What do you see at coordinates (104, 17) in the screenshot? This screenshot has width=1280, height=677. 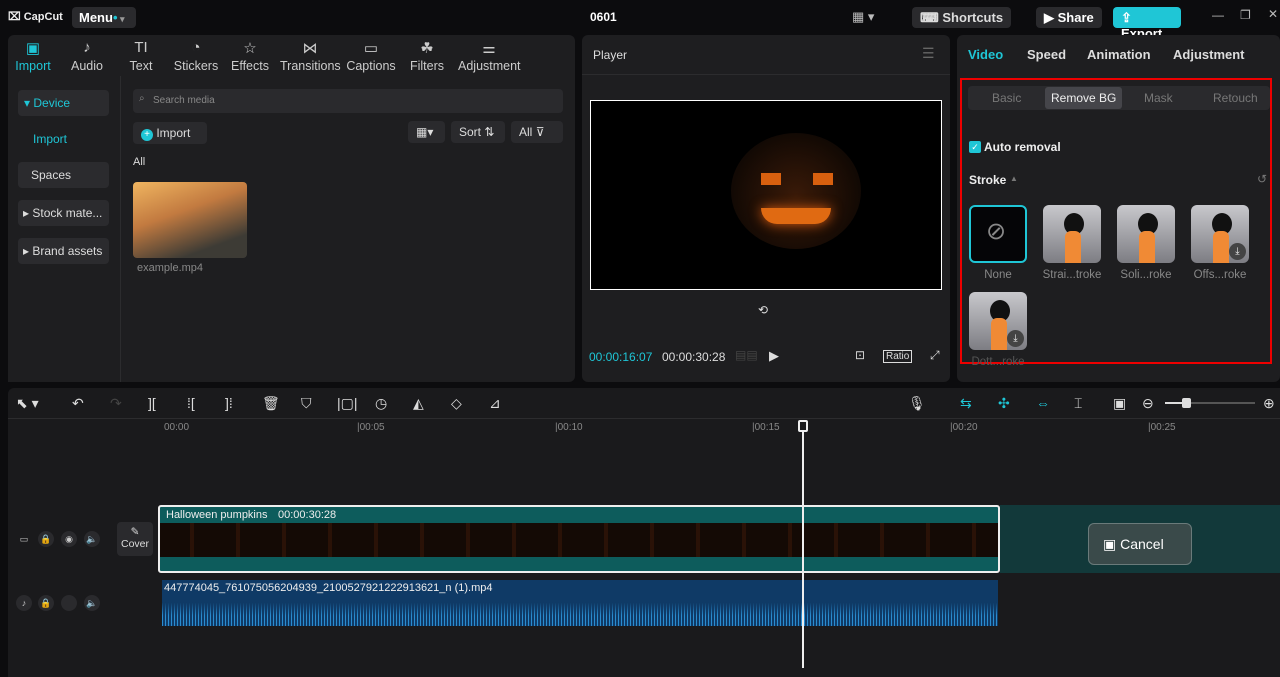 I see `menu-button: Menu• ▾` at bounding box center [104, 17].